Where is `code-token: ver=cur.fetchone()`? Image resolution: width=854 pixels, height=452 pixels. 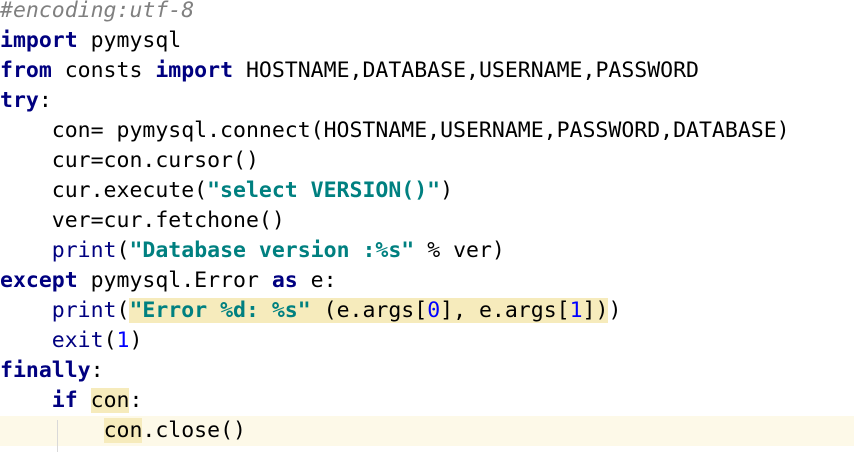
code-token: ver=cur.fetchone() is located at coordinates (142, 220).